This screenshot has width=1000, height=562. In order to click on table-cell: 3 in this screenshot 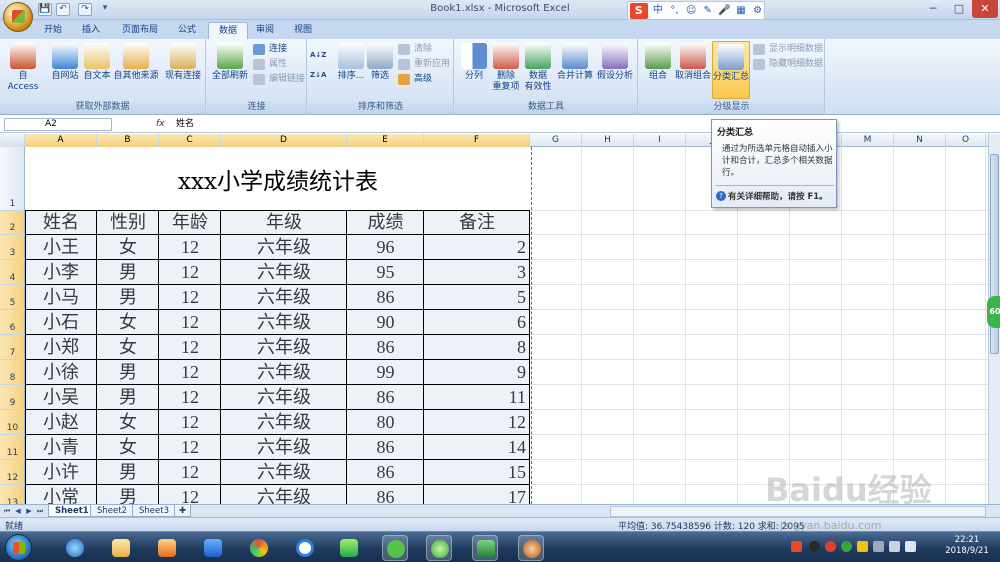, I will do `click(477, 272)`.